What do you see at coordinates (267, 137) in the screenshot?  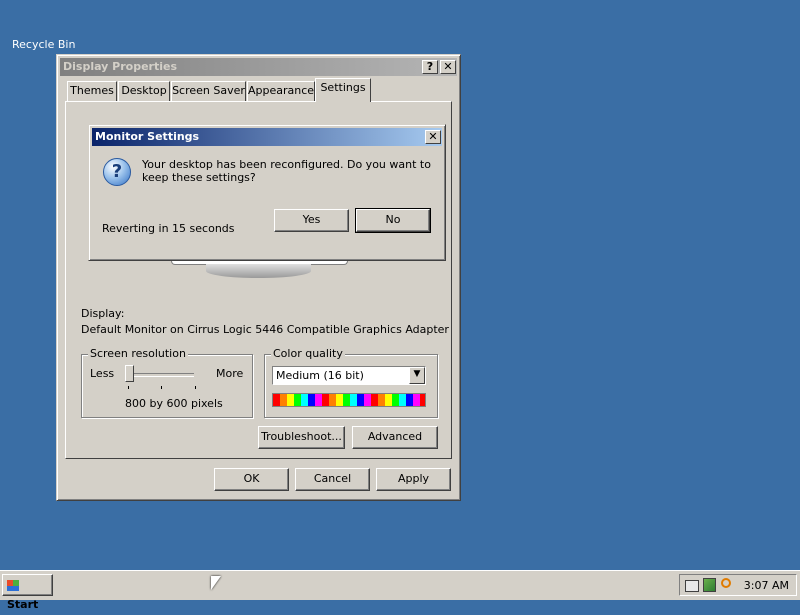 I see `monitor-settings-titlebar: Monitor Settings ✕` at bounding box center [267, 137].